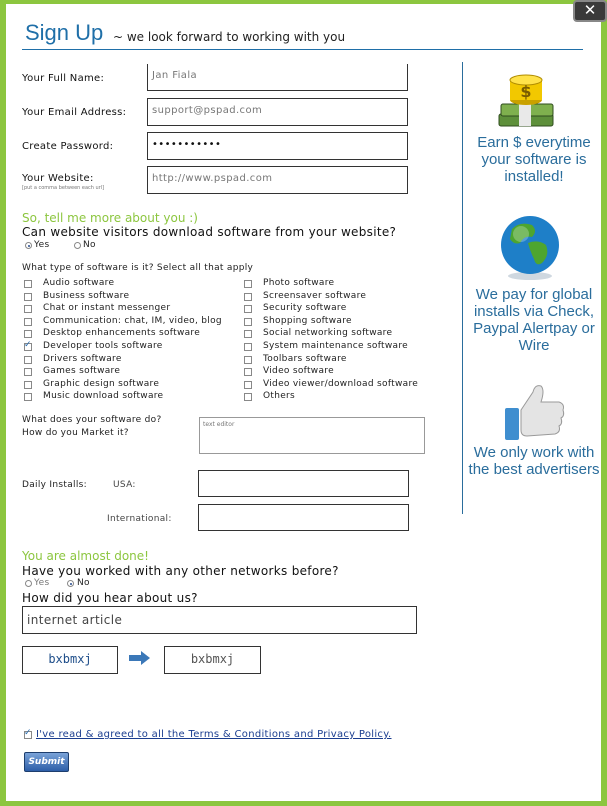  I want to click on money-stack-icon: $, so click(526, 100).